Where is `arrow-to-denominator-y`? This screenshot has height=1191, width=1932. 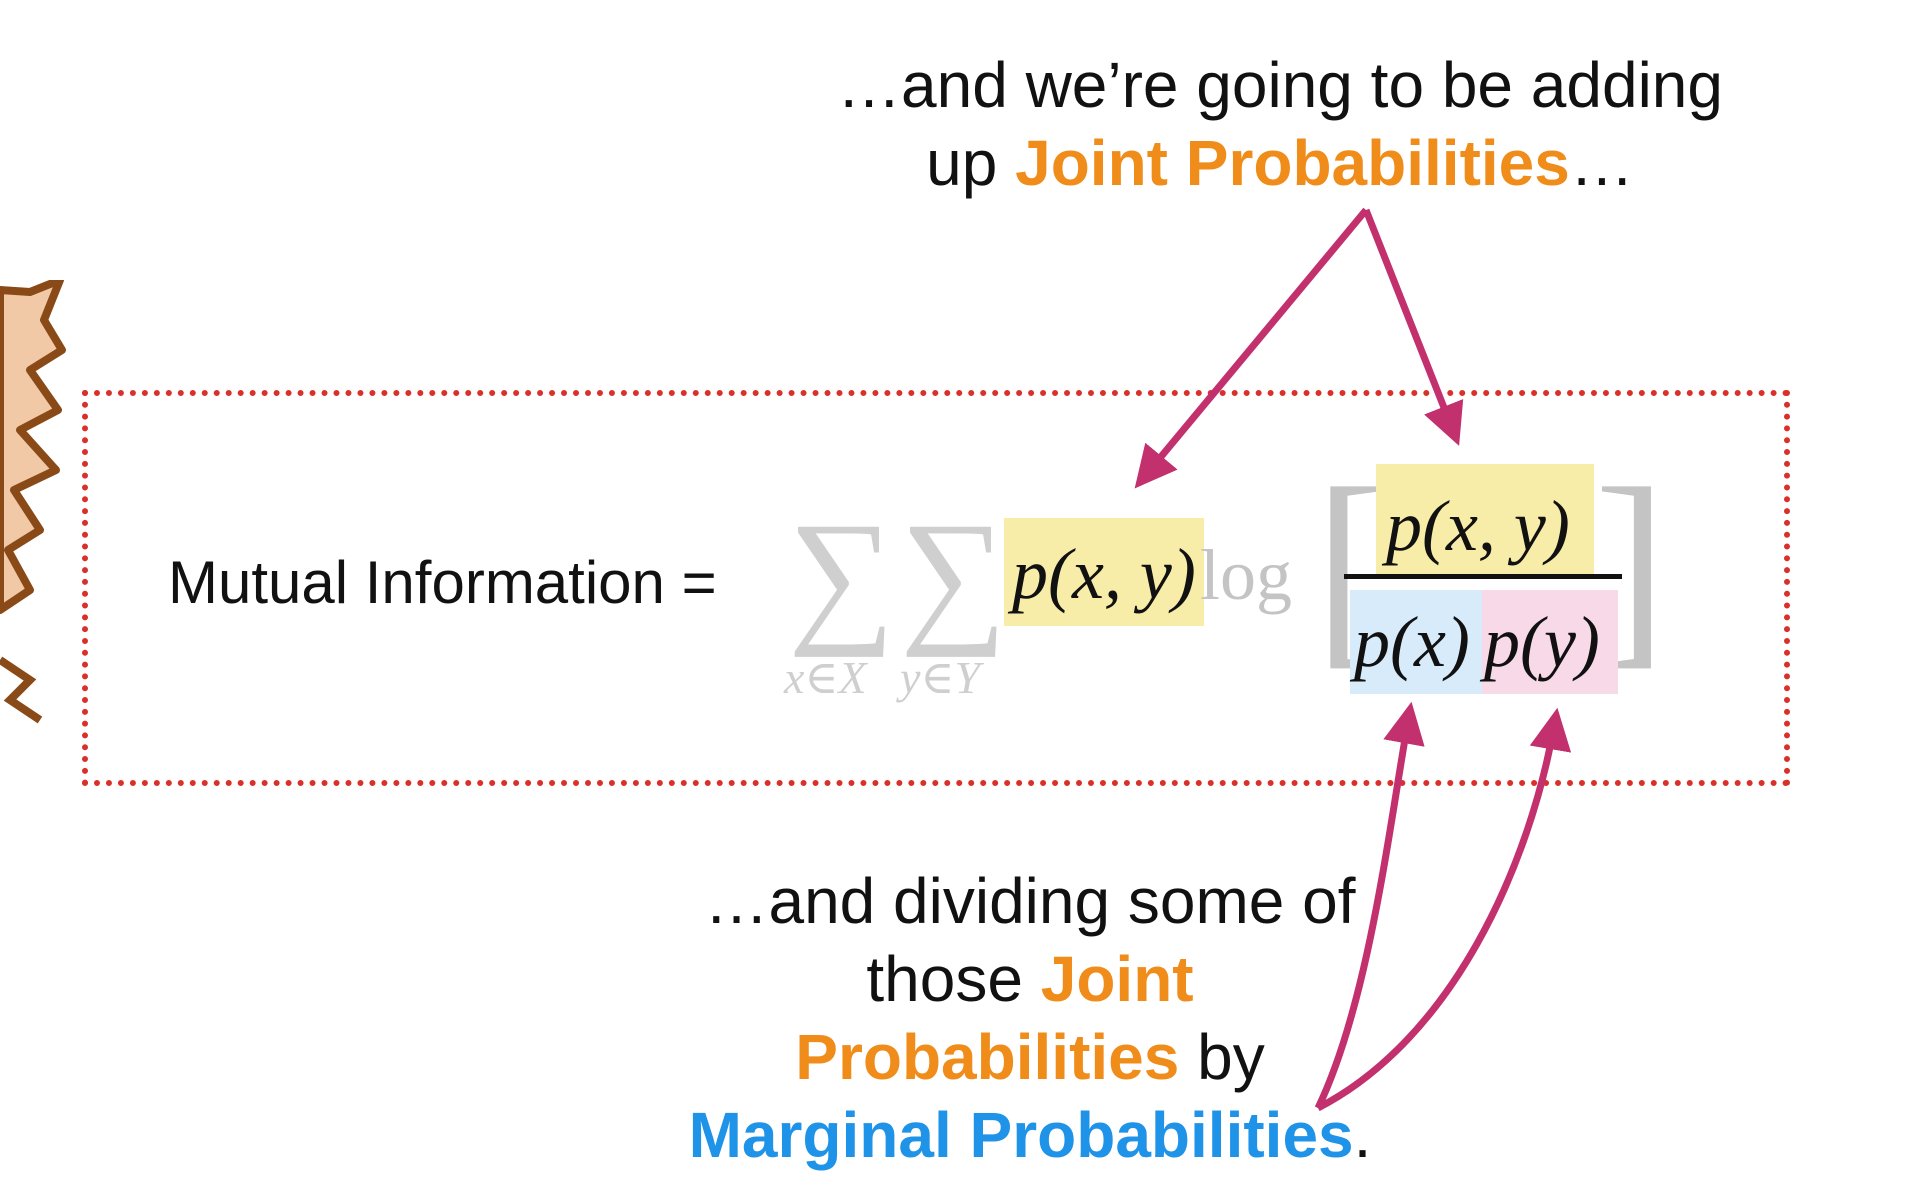
arrow-to-denominator-y is located at coordinates (1444, 909).